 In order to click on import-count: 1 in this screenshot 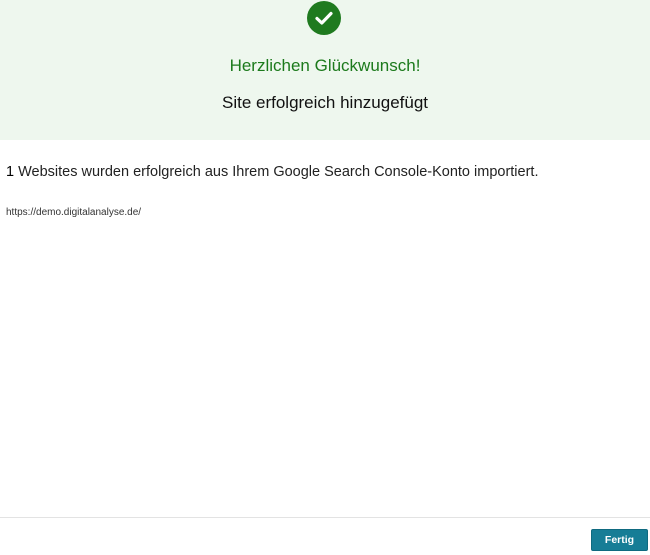, I will do `click(10, 172)`.